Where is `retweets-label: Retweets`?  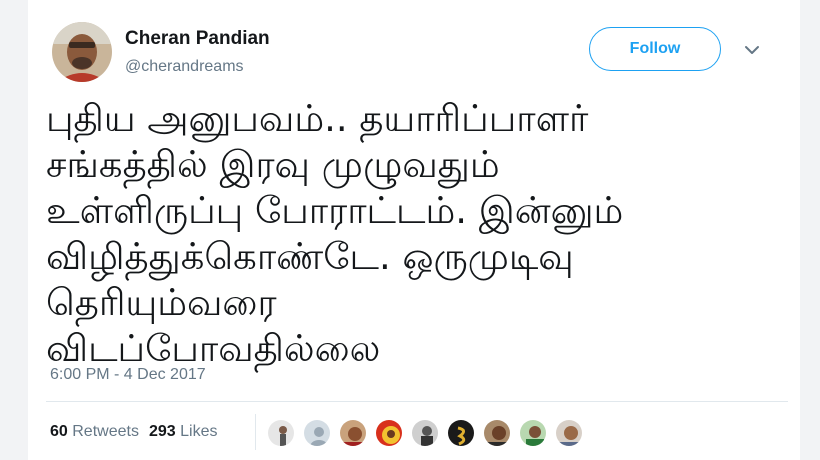
retweets-label: Retweets is located at coordinates (105, 431).